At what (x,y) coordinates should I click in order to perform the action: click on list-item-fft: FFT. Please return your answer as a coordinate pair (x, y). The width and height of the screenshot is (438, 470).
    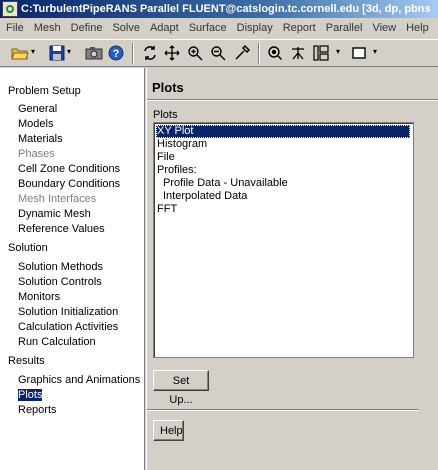
    Looking at the image, I should click on (166, 209).